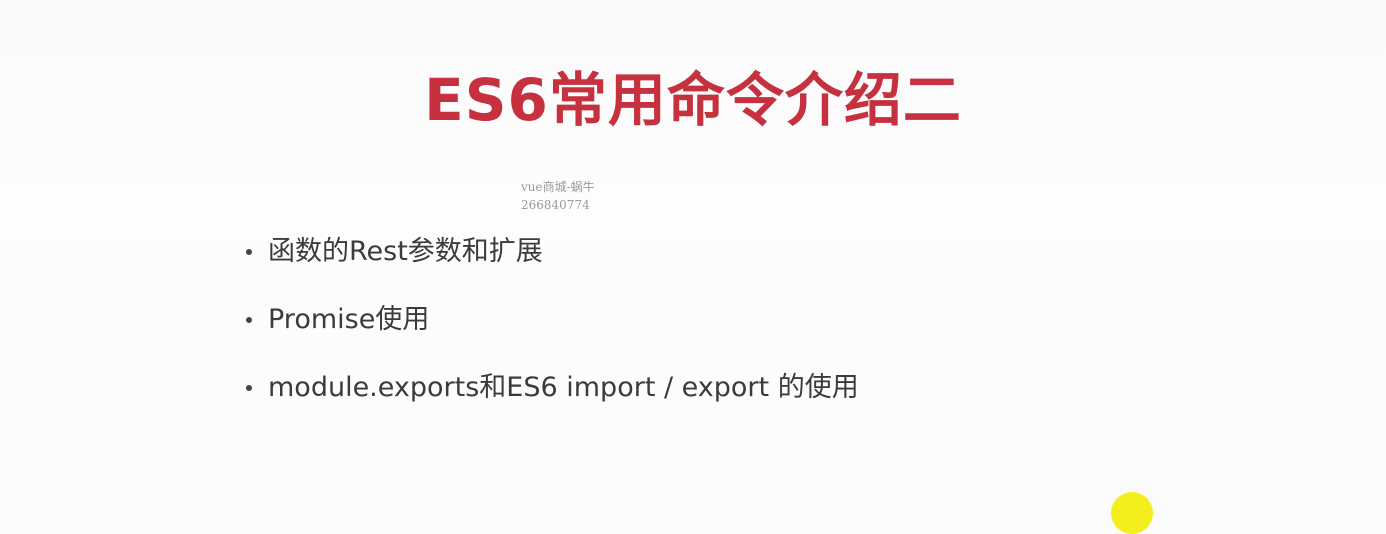  Describe the element at coordinates (1132, 513) in the screenshot. I see `pointer-highlight-icon` at that location.